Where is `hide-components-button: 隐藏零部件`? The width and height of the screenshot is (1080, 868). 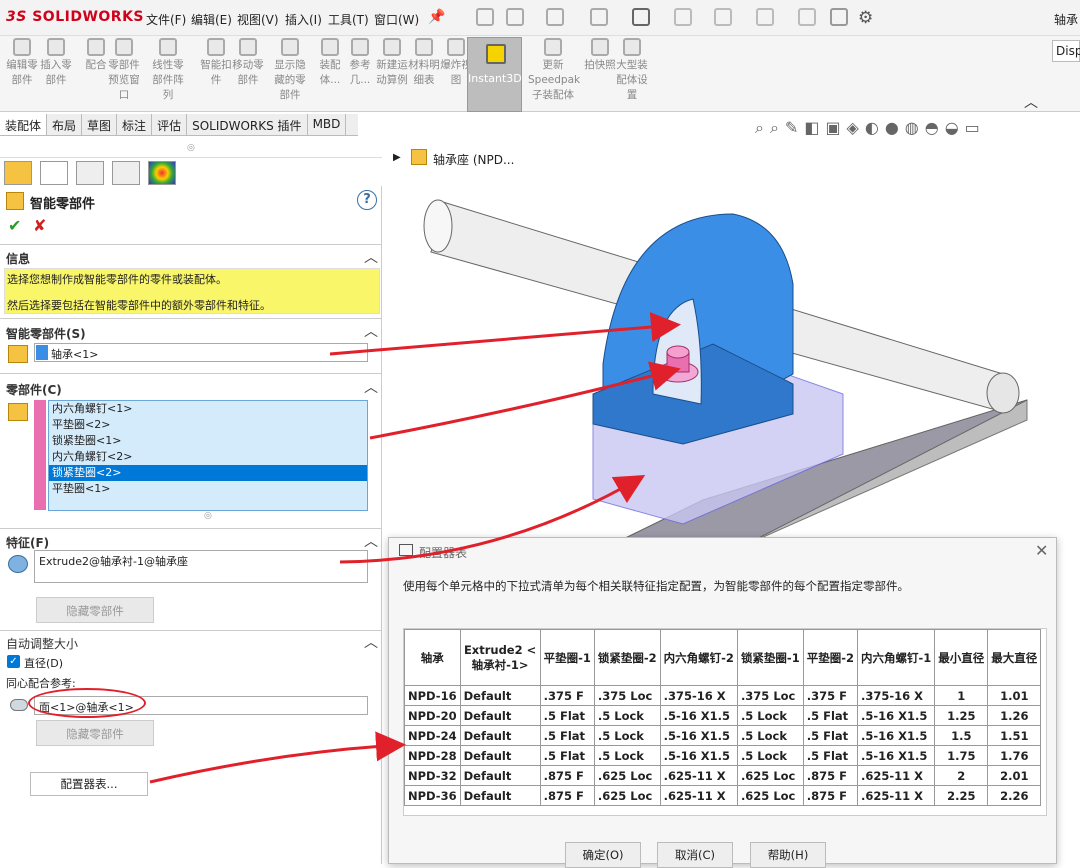 hide-components-button: 隐藏零部件 is located at coordinates (95, 610).